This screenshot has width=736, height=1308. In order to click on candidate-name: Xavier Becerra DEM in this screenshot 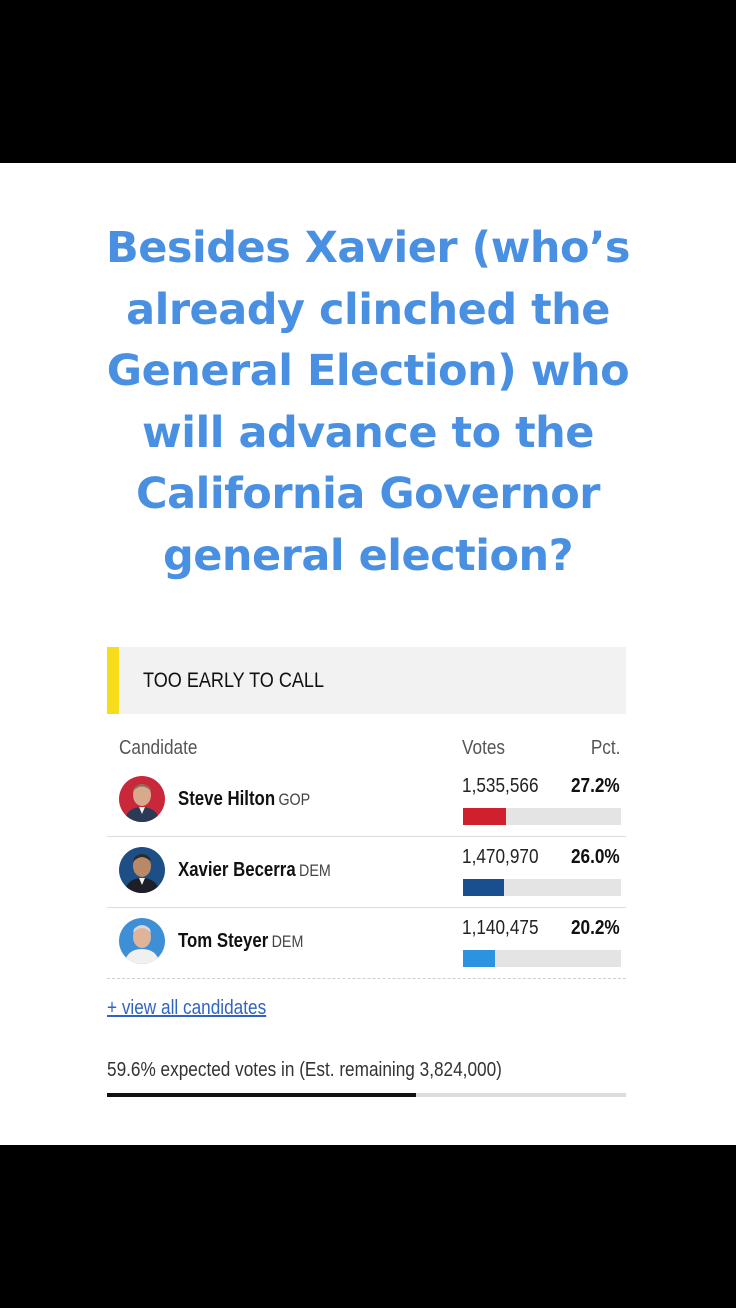, I will do `click(254, 870)`.